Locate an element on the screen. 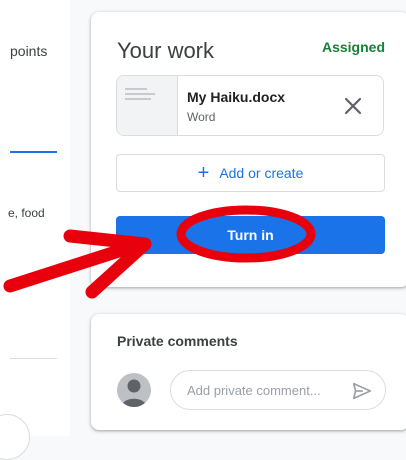  instructions-text: e, food is located at coordinates (26, 213).